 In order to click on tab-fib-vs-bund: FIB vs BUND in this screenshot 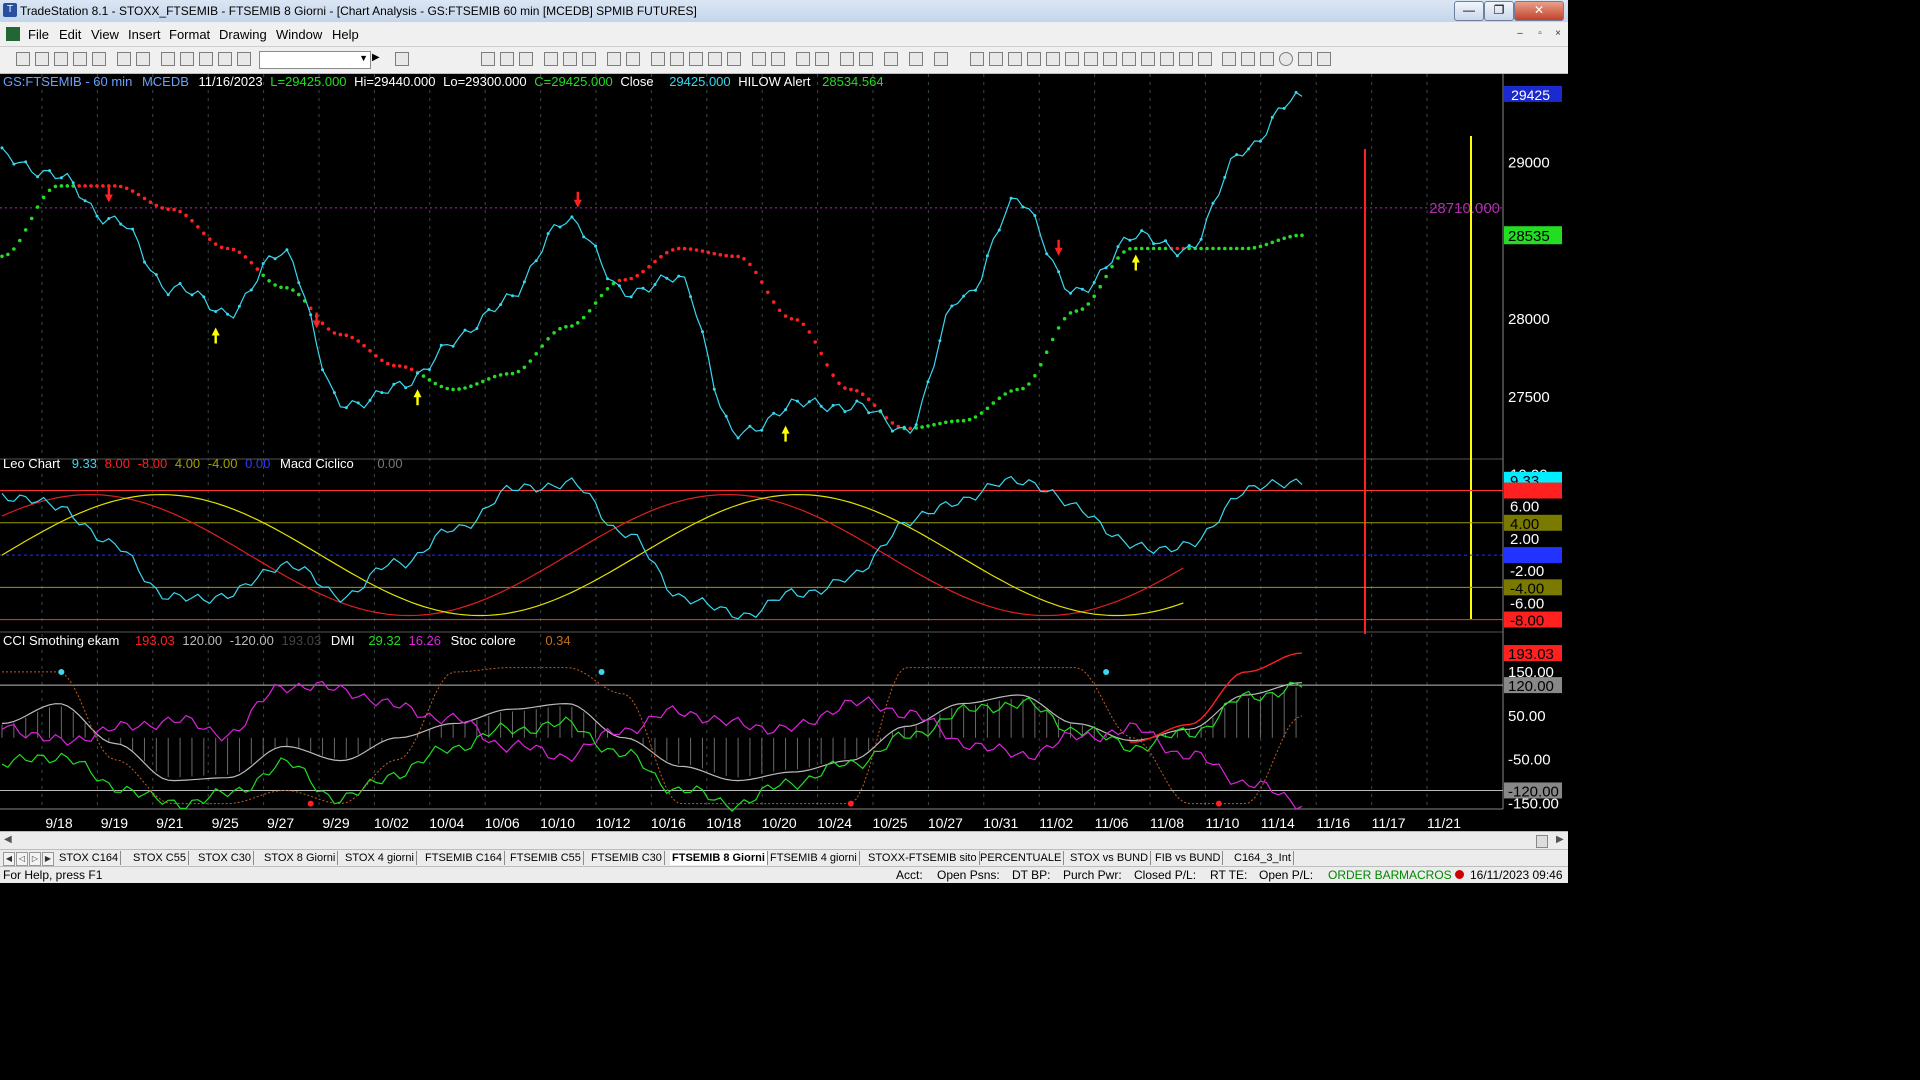, I will do `click(1188, 858)`.